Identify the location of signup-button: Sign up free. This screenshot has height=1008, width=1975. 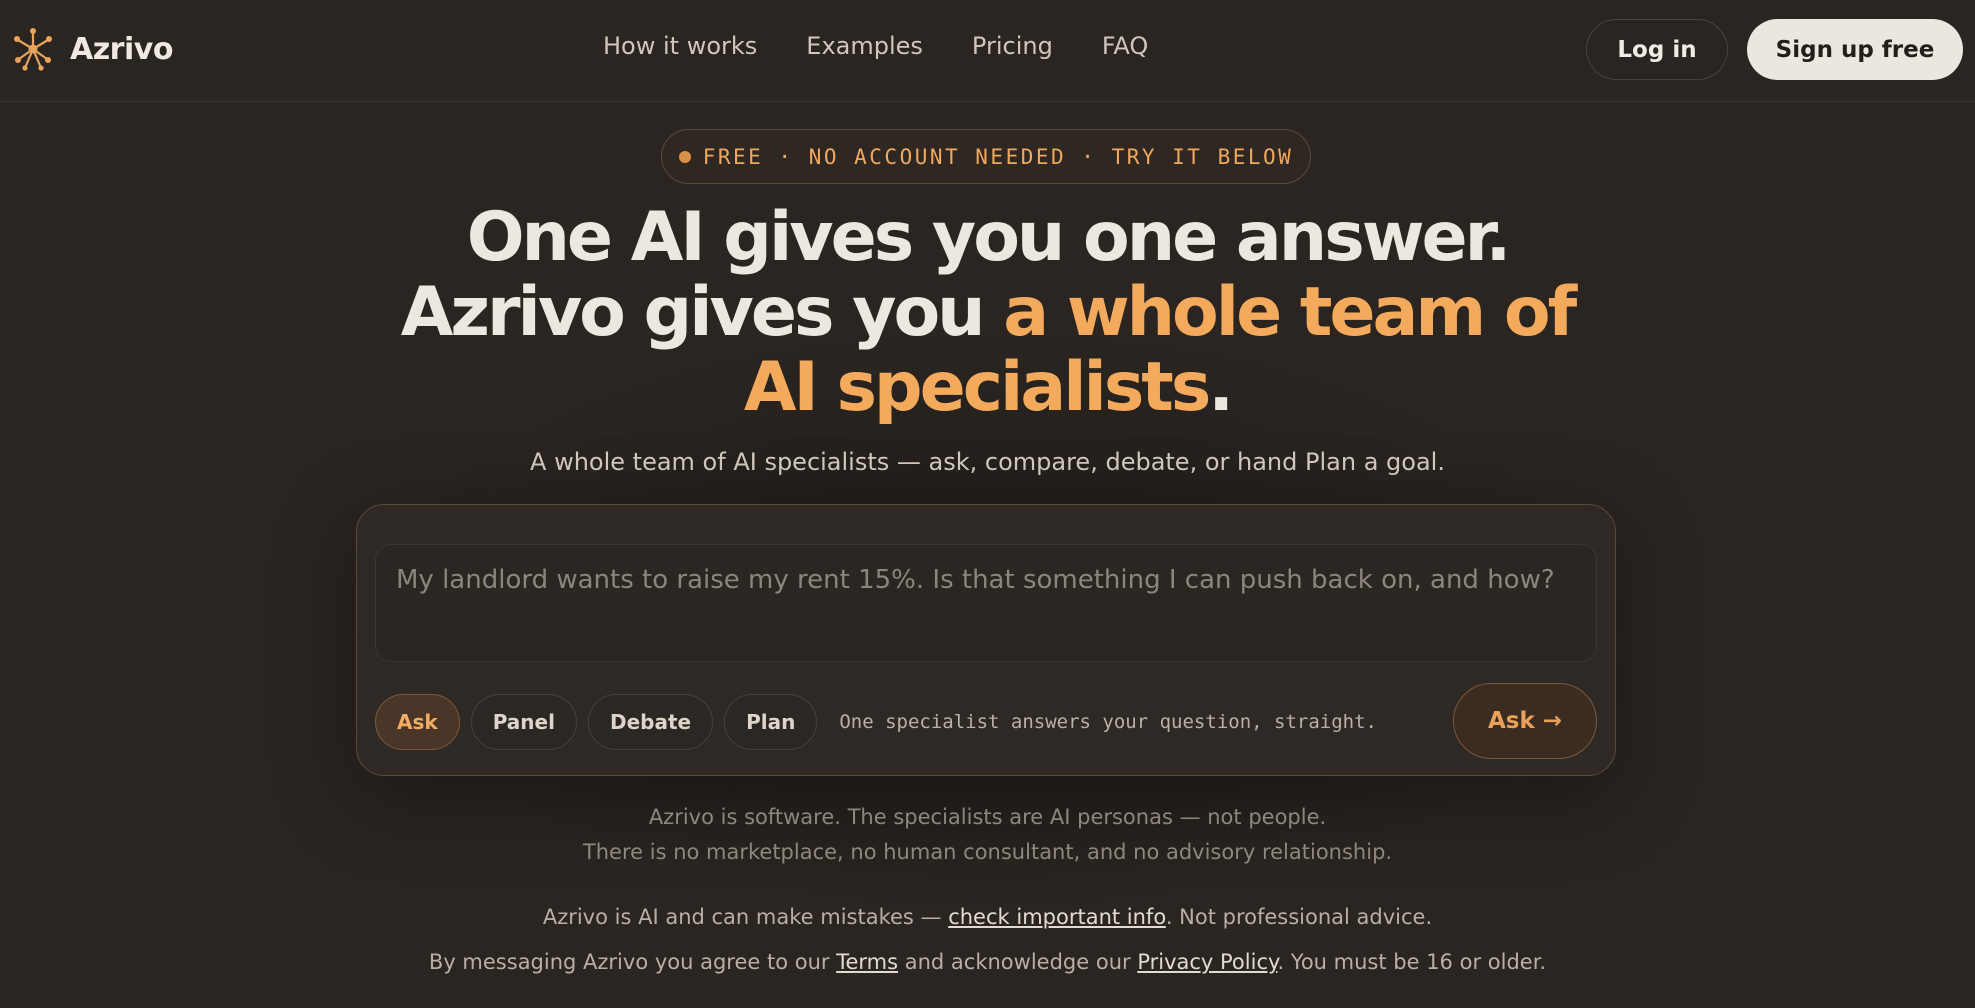
(1855, 49).